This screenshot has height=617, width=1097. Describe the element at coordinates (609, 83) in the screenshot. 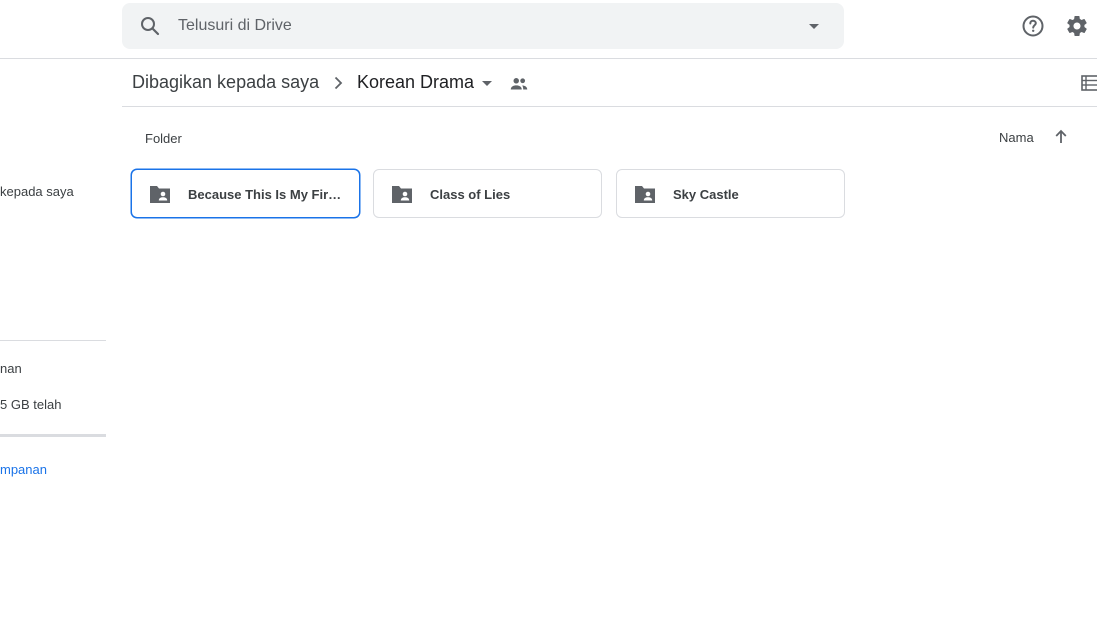

I see `breadcrumb: Dibagikan kepada saya Korean Drama` at that location.